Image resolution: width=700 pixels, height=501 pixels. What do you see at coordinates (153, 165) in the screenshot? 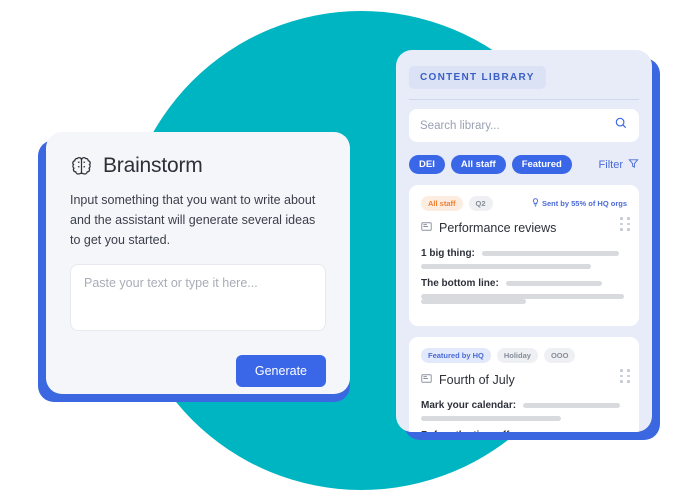
I see `brainstorm-title: Brainstorm` at bounding box center [153, 165].